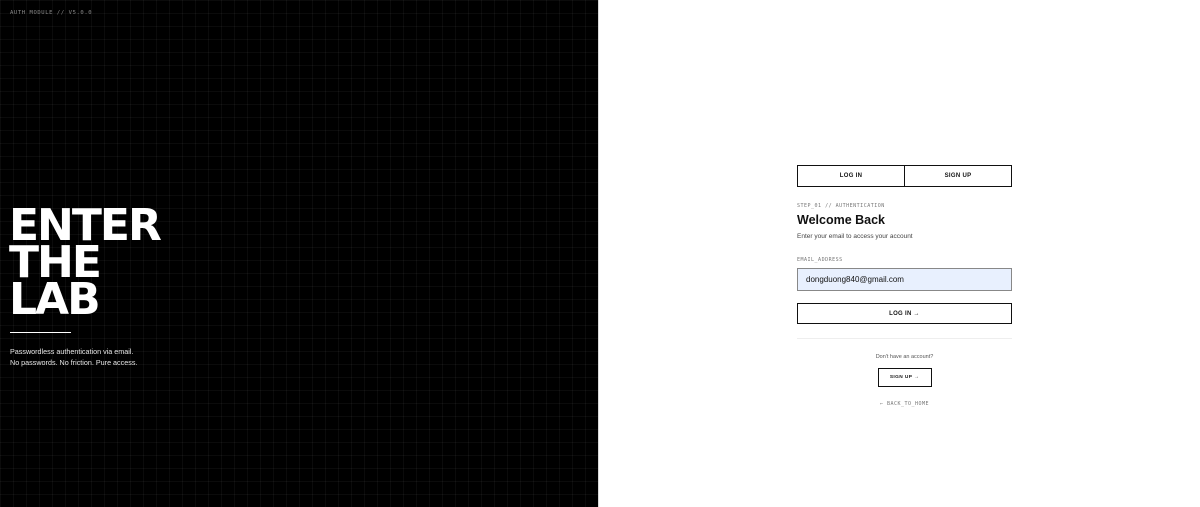  Describe the element at coordinates (851, 176) in the screenshot. I see `tab-log-in: LOG IN` at that location.